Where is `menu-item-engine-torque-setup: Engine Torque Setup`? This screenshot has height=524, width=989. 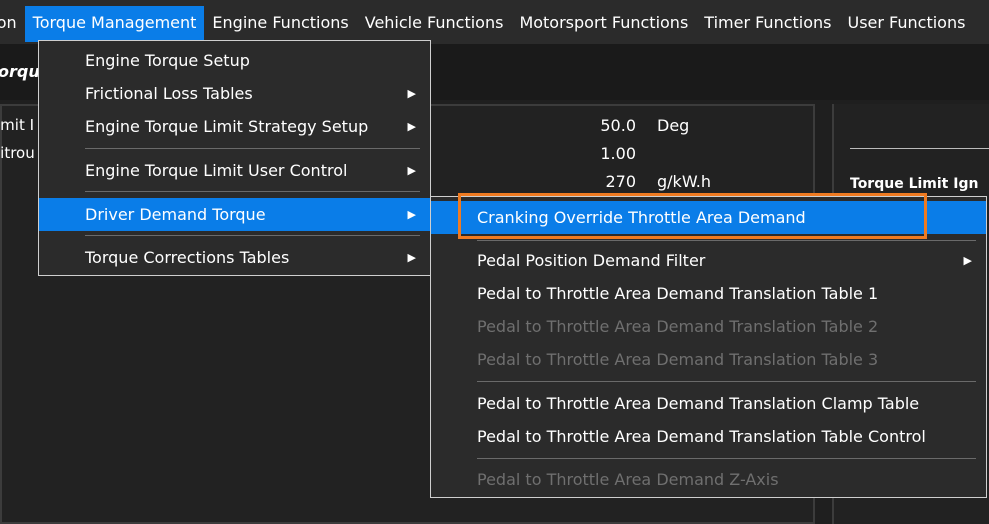 menu-item-engine-torque-setup: Engine Torque Setup is located at coordinates (234, 60).